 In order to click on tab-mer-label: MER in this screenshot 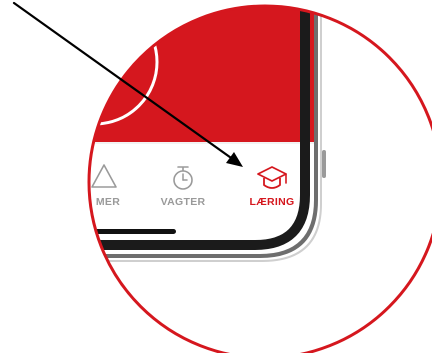, I will do `click(108, 202)`.